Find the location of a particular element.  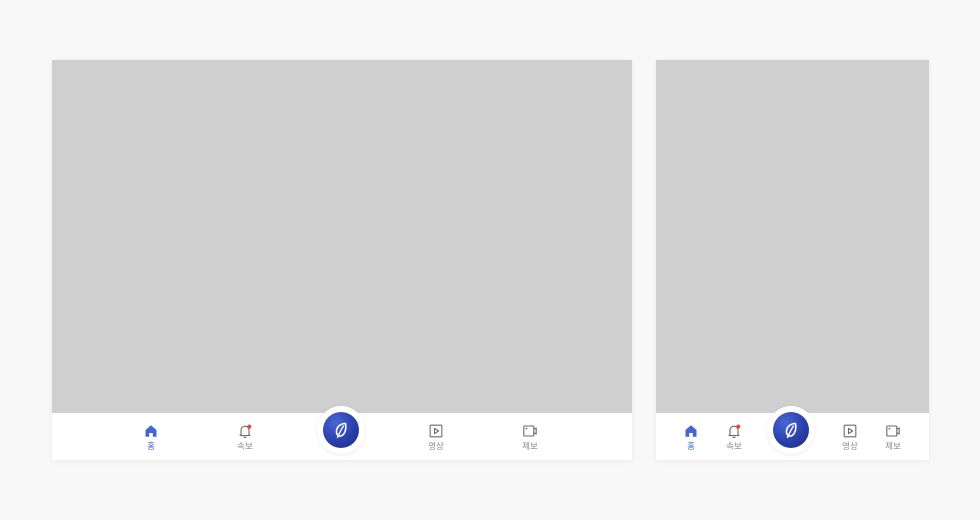

tab-home: 홈 is located at coordinates (151, 436).